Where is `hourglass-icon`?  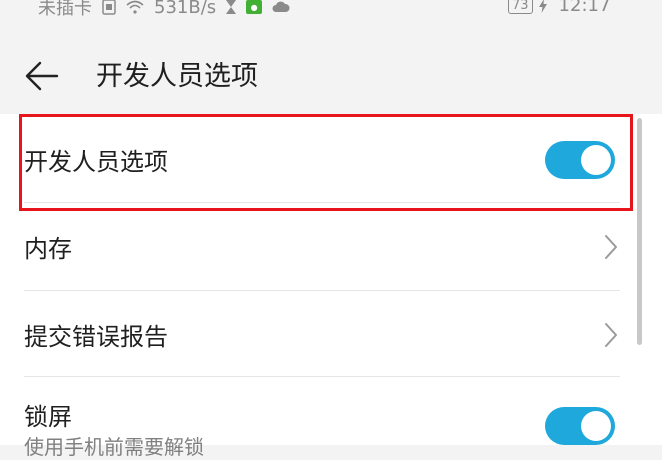
hourglass-icon is located at coordinates (231, 7).